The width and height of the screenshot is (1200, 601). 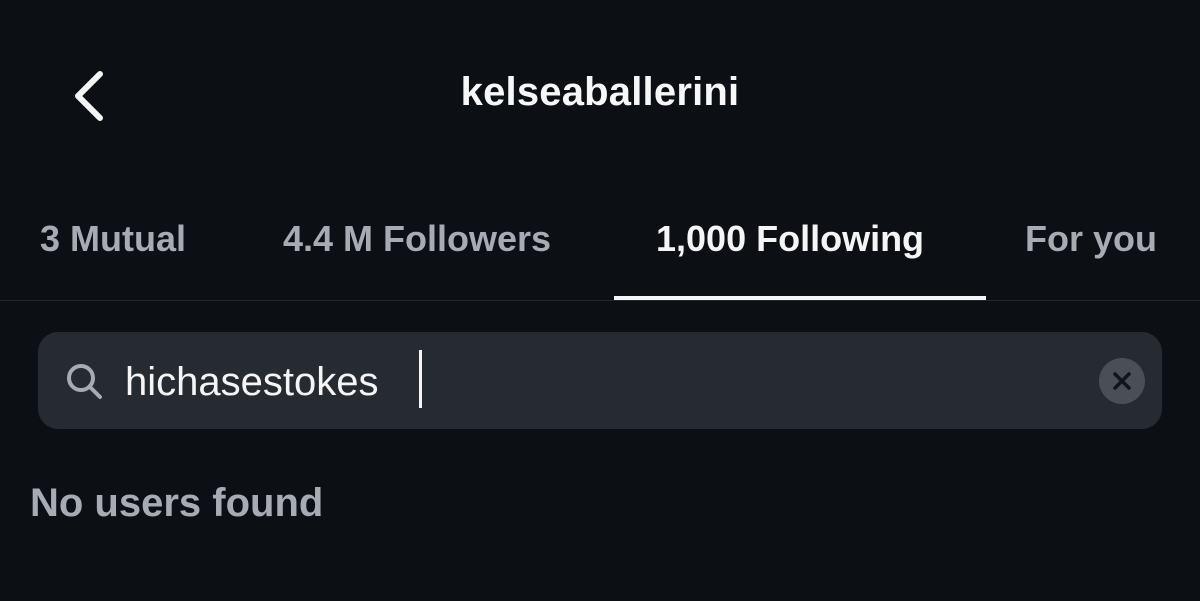 I want to click on search-icon, so click(x=84, y=381).